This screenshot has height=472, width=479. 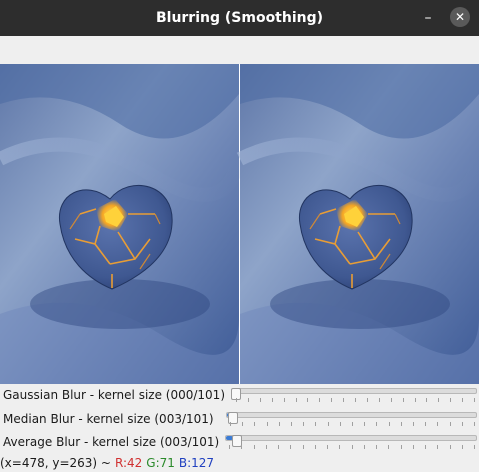 What do you see at coordinates (196, 463) in the screenshot?
I see `pixel-blue-value: B:127` at bounding box center [196, 463].